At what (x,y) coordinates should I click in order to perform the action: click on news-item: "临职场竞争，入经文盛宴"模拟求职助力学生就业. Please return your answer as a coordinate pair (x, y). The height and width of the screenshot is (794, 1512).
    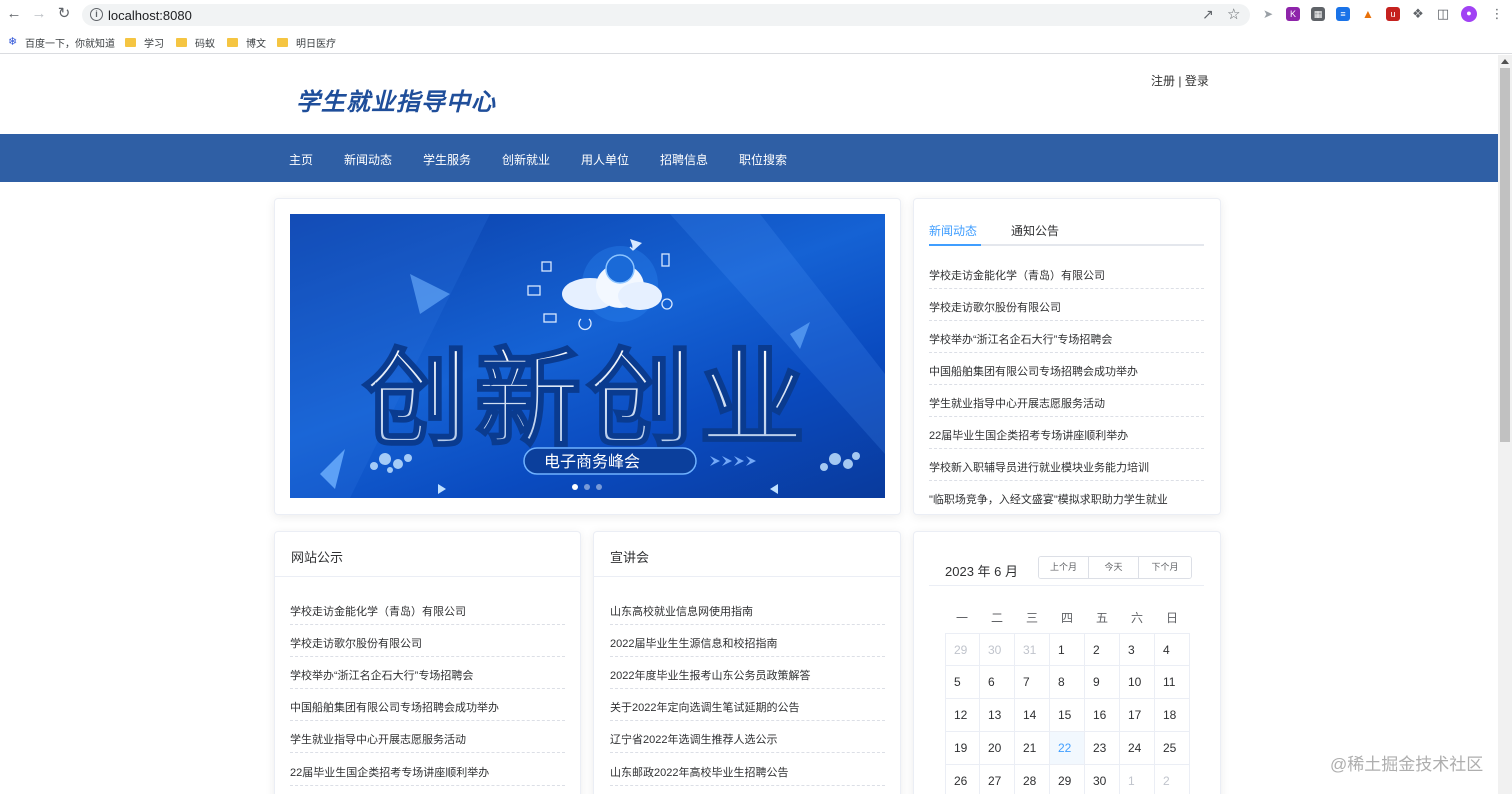
    Looking at the image, I should click on (1066, 497).